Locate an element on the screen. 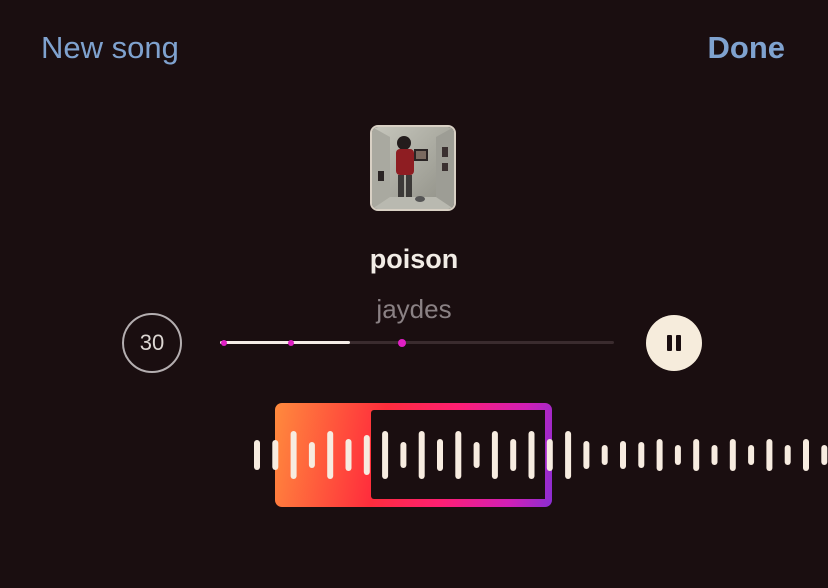 The width and height of the screenshot is (828, 588). album-artwork is located at coordinates (413, 168).